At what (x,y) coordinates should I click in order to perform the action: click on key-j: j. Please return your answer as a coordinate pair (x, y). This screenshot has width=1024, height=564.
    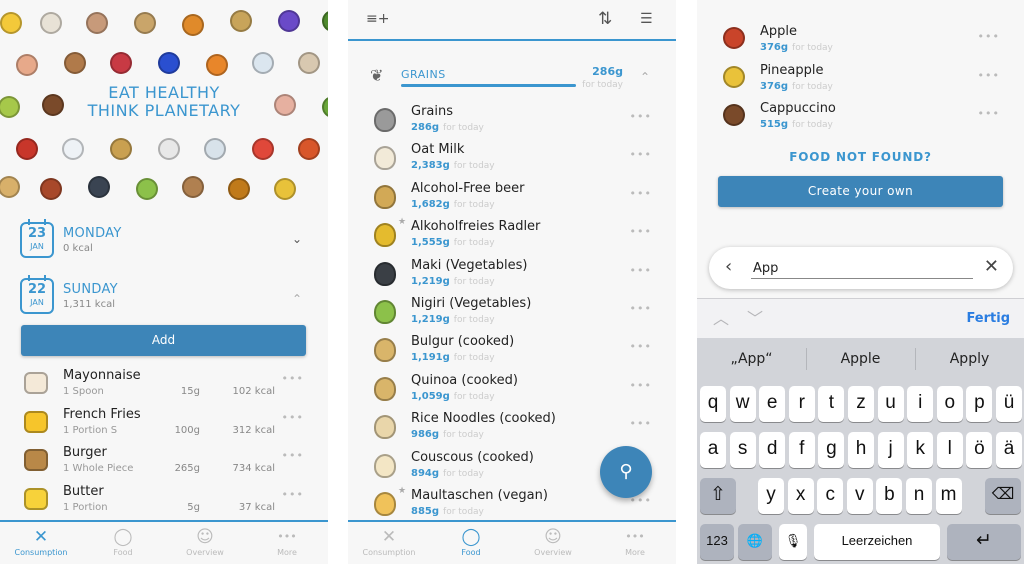
    Looking at the image, I should click on (890, 450).